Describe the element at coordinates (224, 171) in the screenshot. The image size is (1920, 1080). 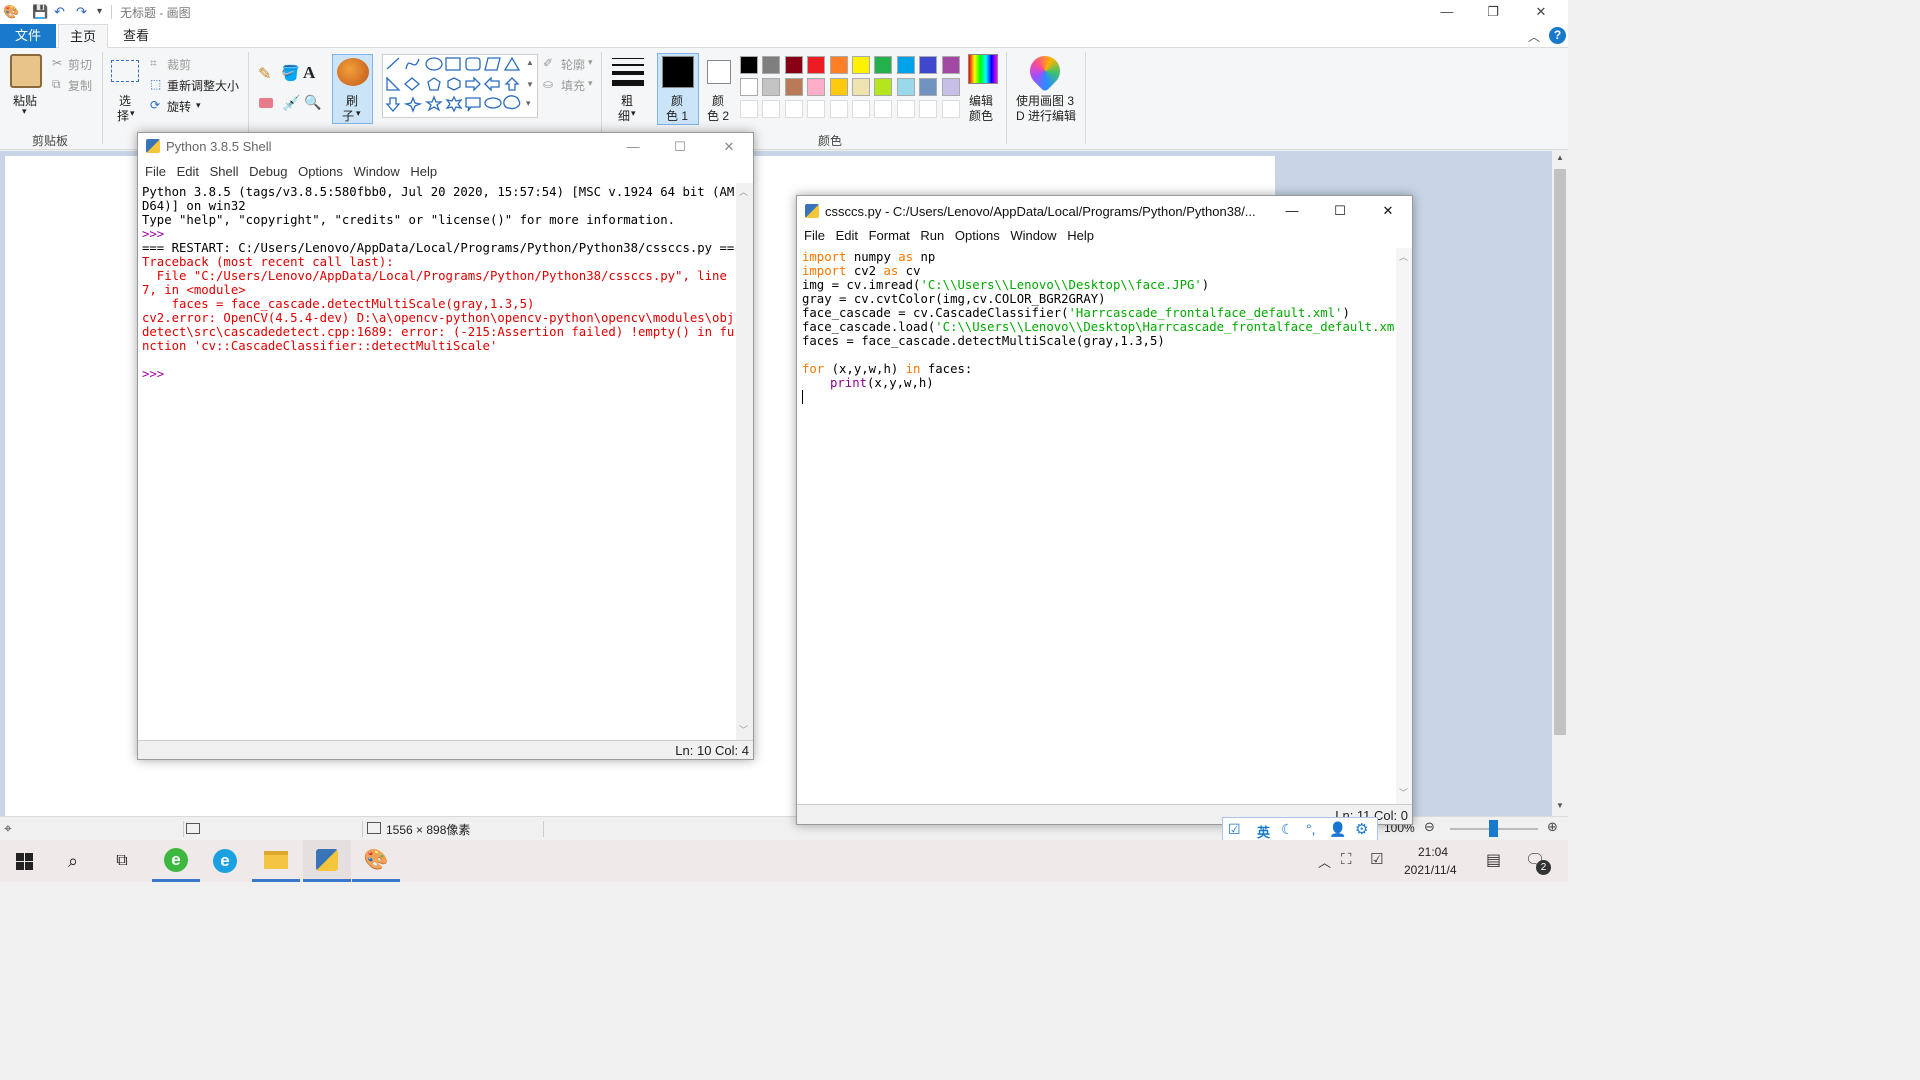
I see `shell-menu-shell: Shell` at that location.